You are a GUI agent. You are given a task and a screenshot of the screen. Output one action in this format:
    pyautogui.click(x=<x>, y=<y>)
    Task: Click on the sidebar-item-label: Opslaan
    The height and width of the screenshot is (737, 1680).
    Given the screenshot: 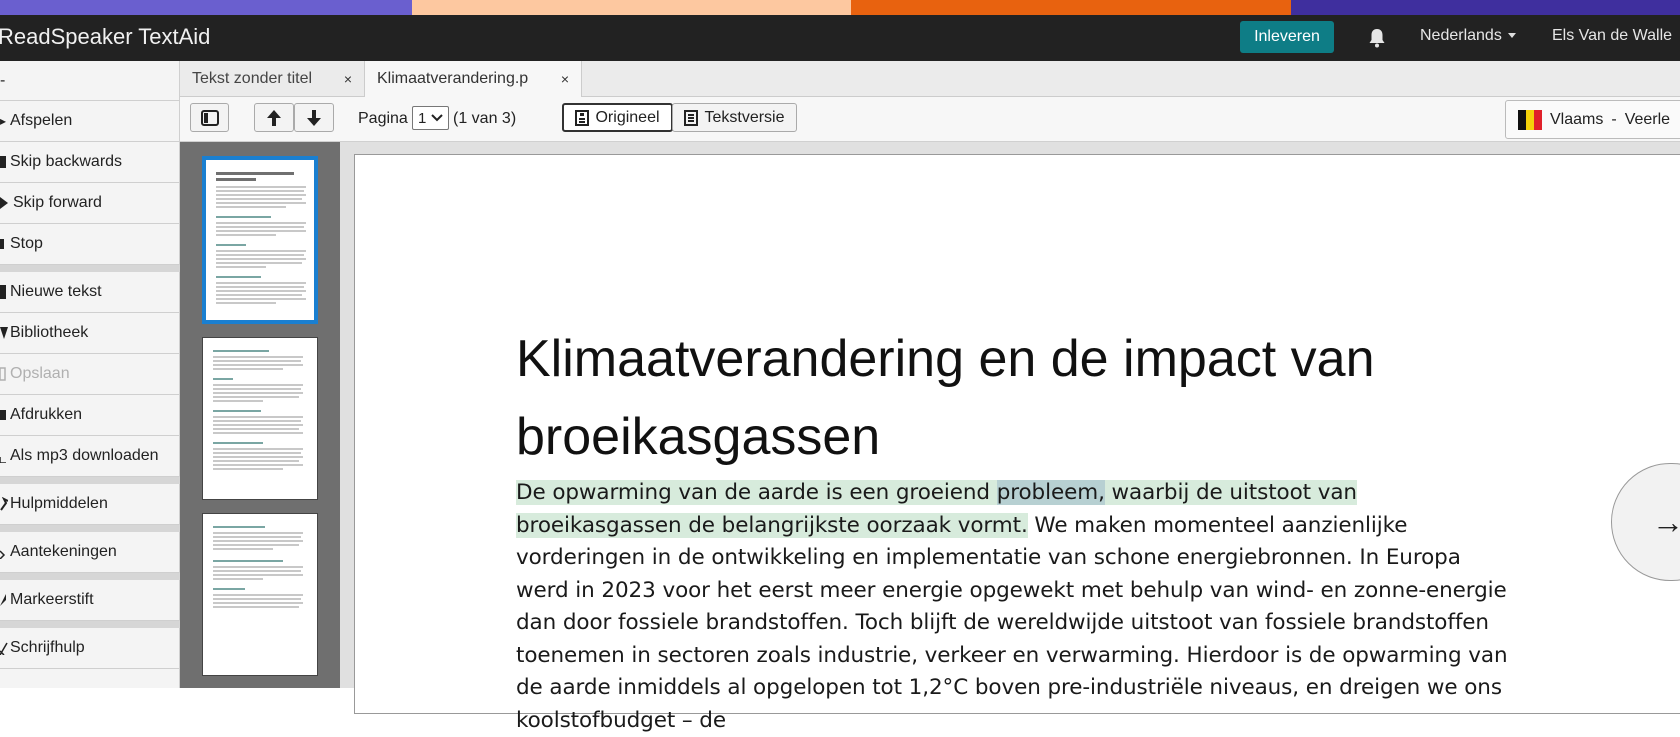 What is the action you would take?
    pyautogui.click(x=40, y=373)
    